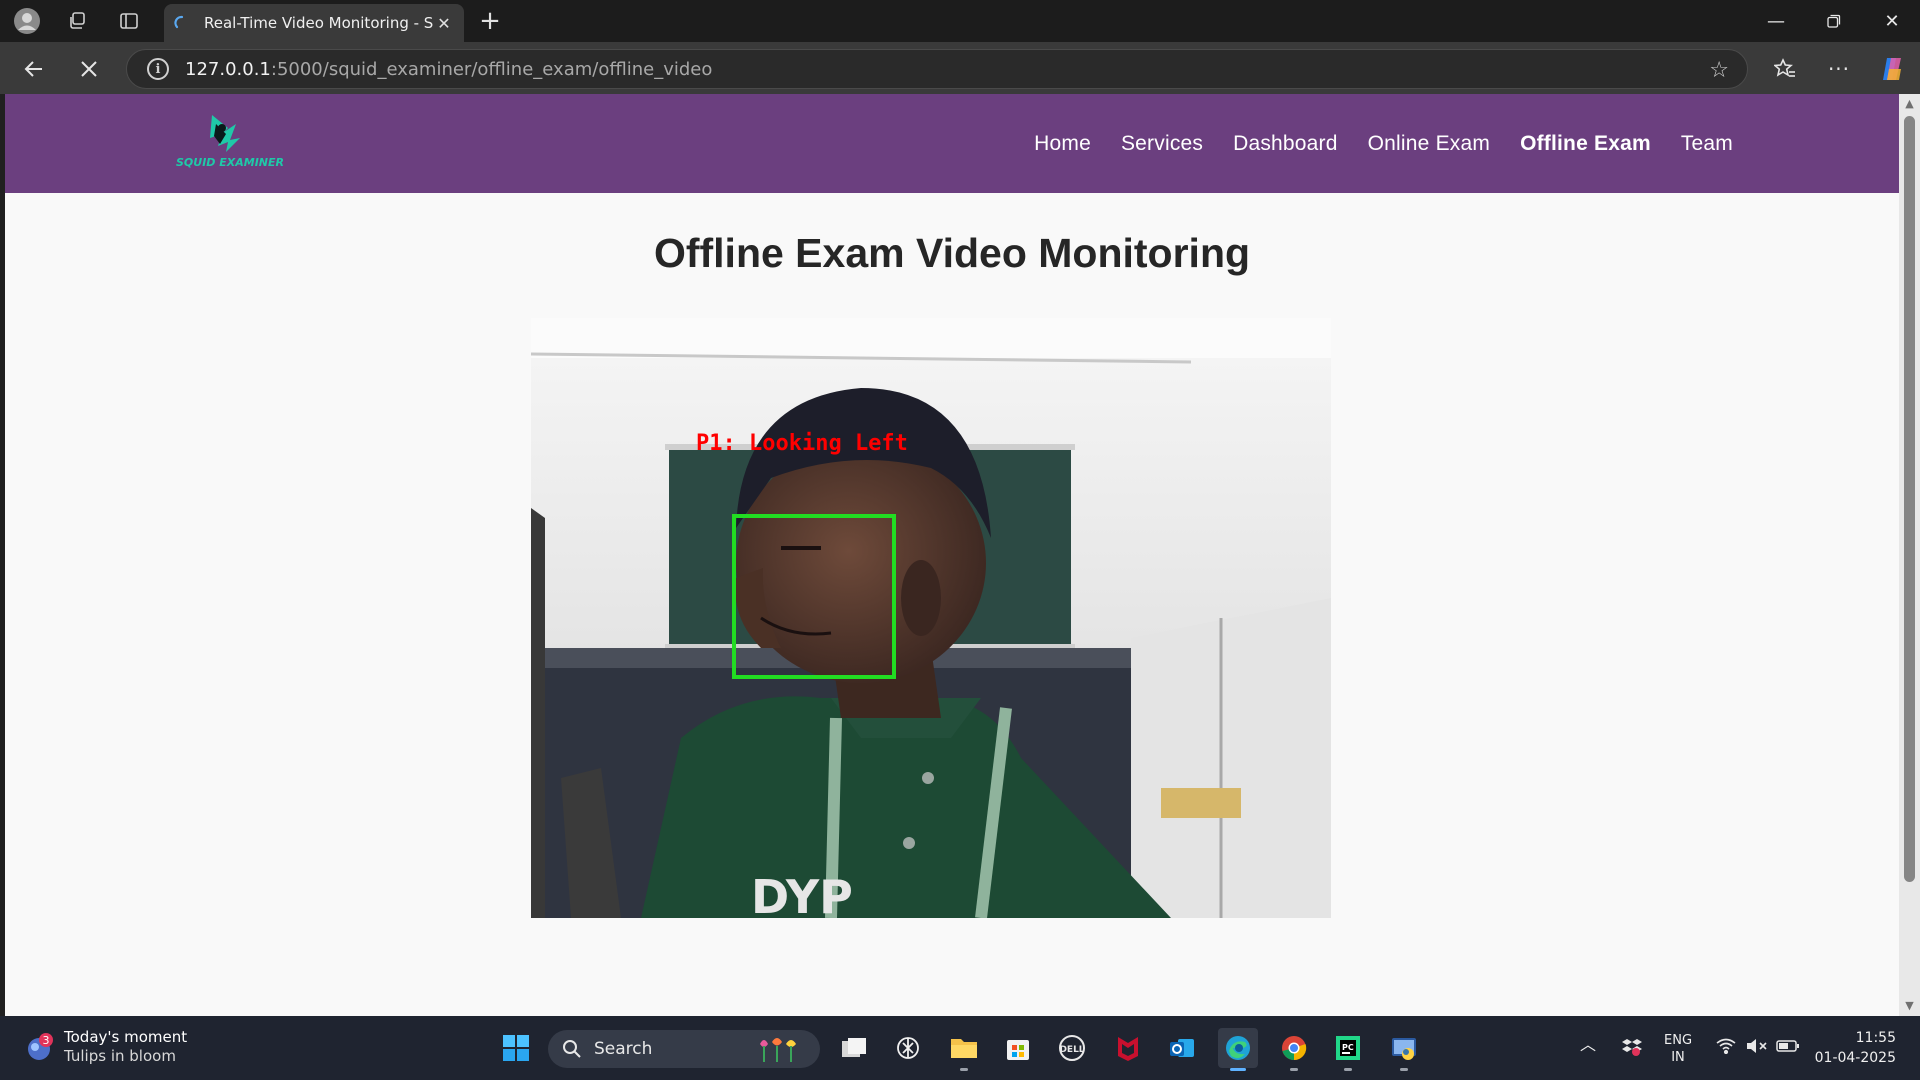  I want to click on python-app-icon, so click(1404, 1049).